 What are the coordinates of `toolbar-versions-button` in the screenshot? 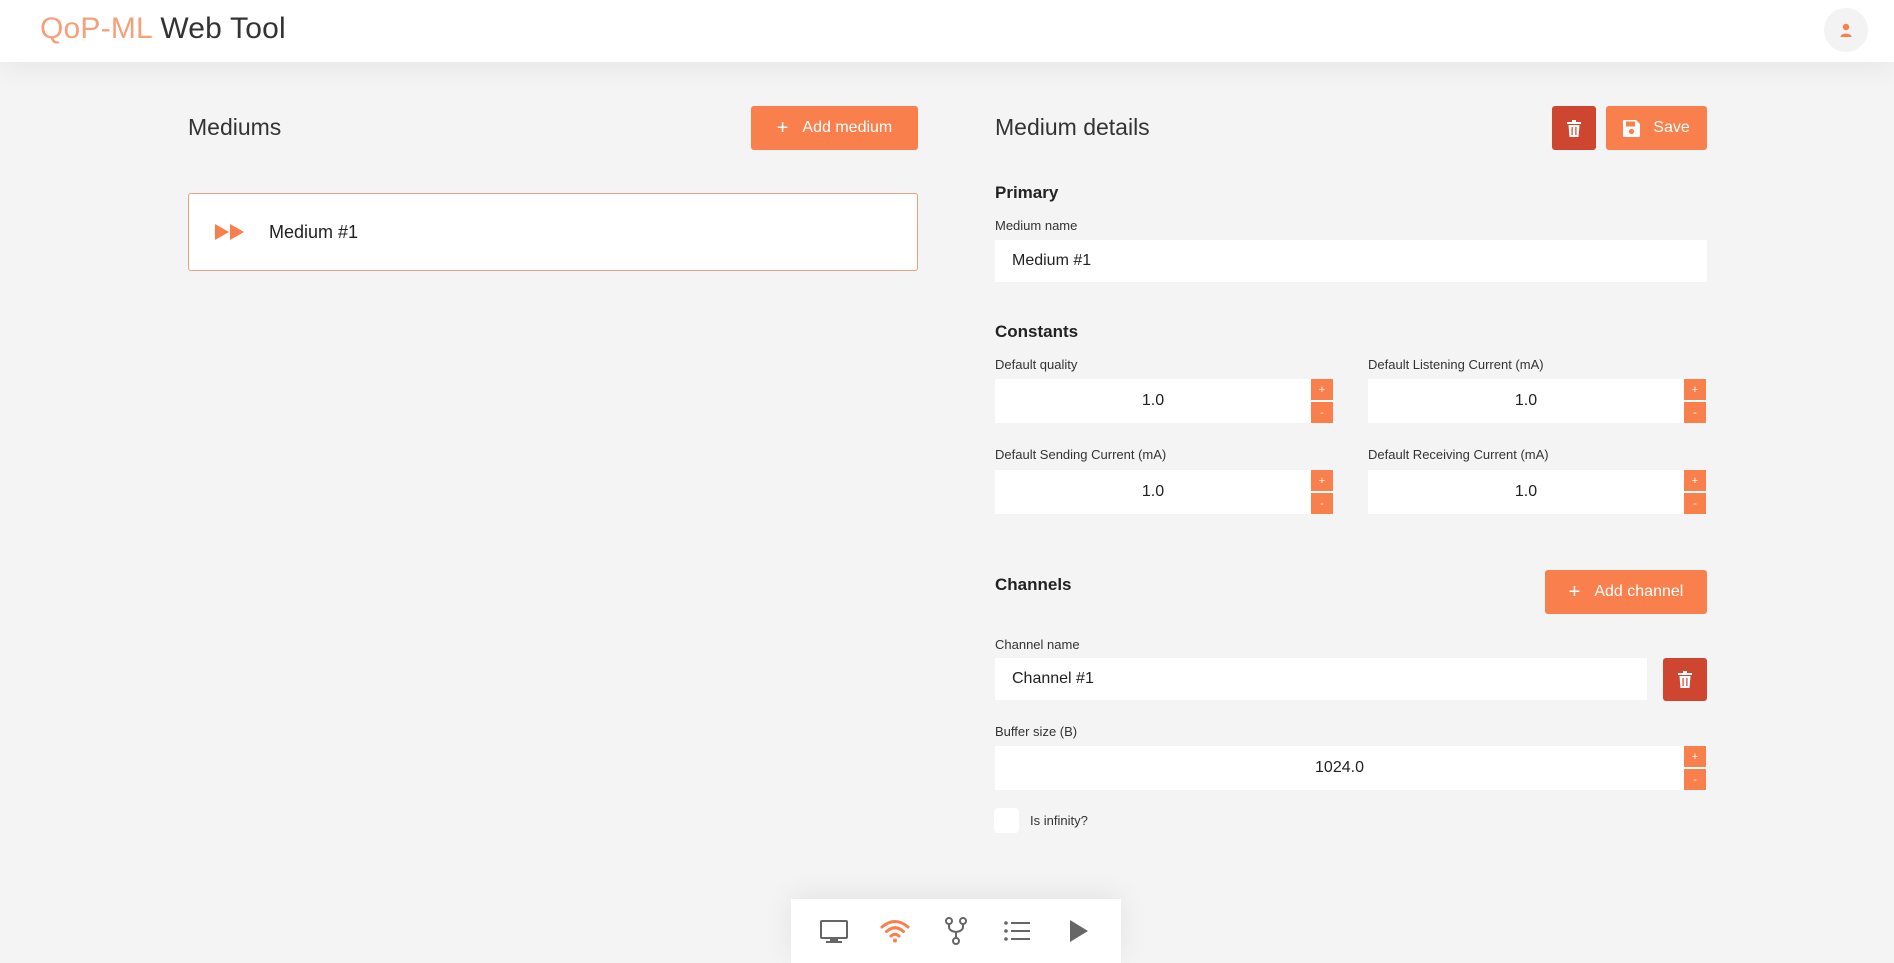 It's located at (956, 931).